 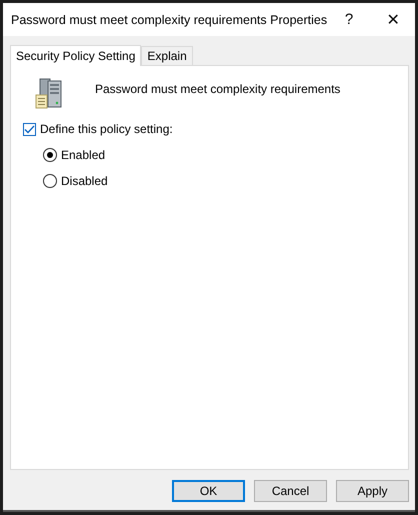 What do you see at coordinates (76, 55) in the screenshot?
I see `tab: Security Policy Setting` at bounding box center [76, 55].